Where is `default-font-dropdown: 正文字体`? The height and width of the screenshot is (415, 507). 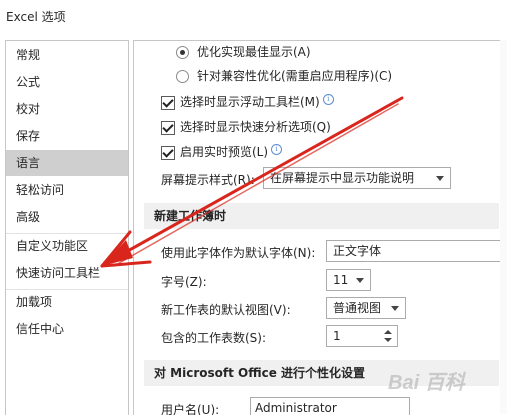
default-font-dropdown: 正文字体 is located at coordinates (415, 251).